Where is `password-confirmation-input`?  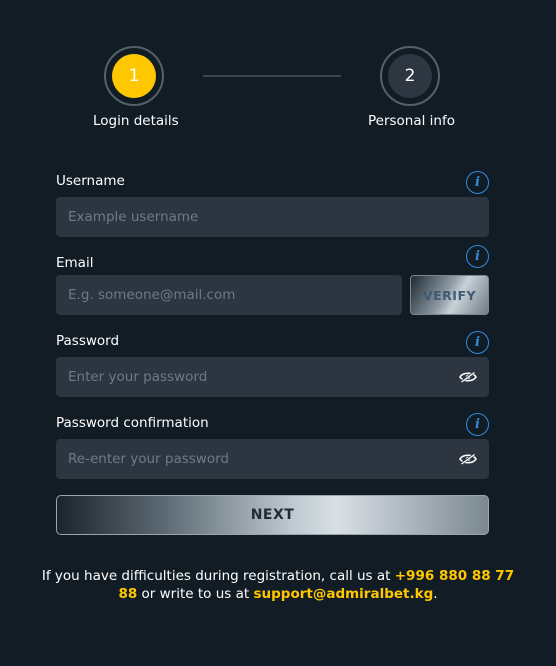
password-confirmation-input is located at coordinates (272, 459).